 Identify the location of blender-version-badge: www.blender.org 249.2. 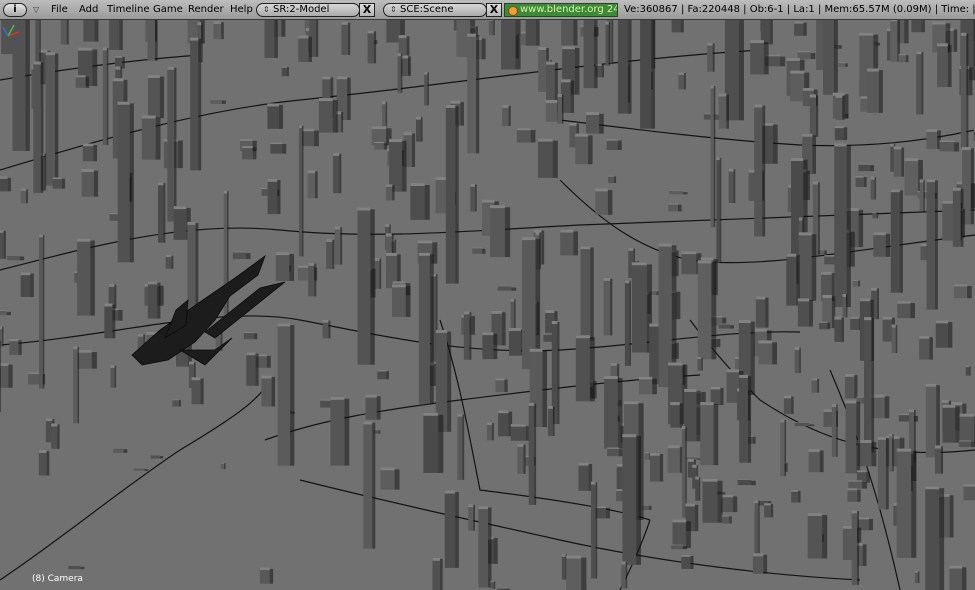
(561, 10).